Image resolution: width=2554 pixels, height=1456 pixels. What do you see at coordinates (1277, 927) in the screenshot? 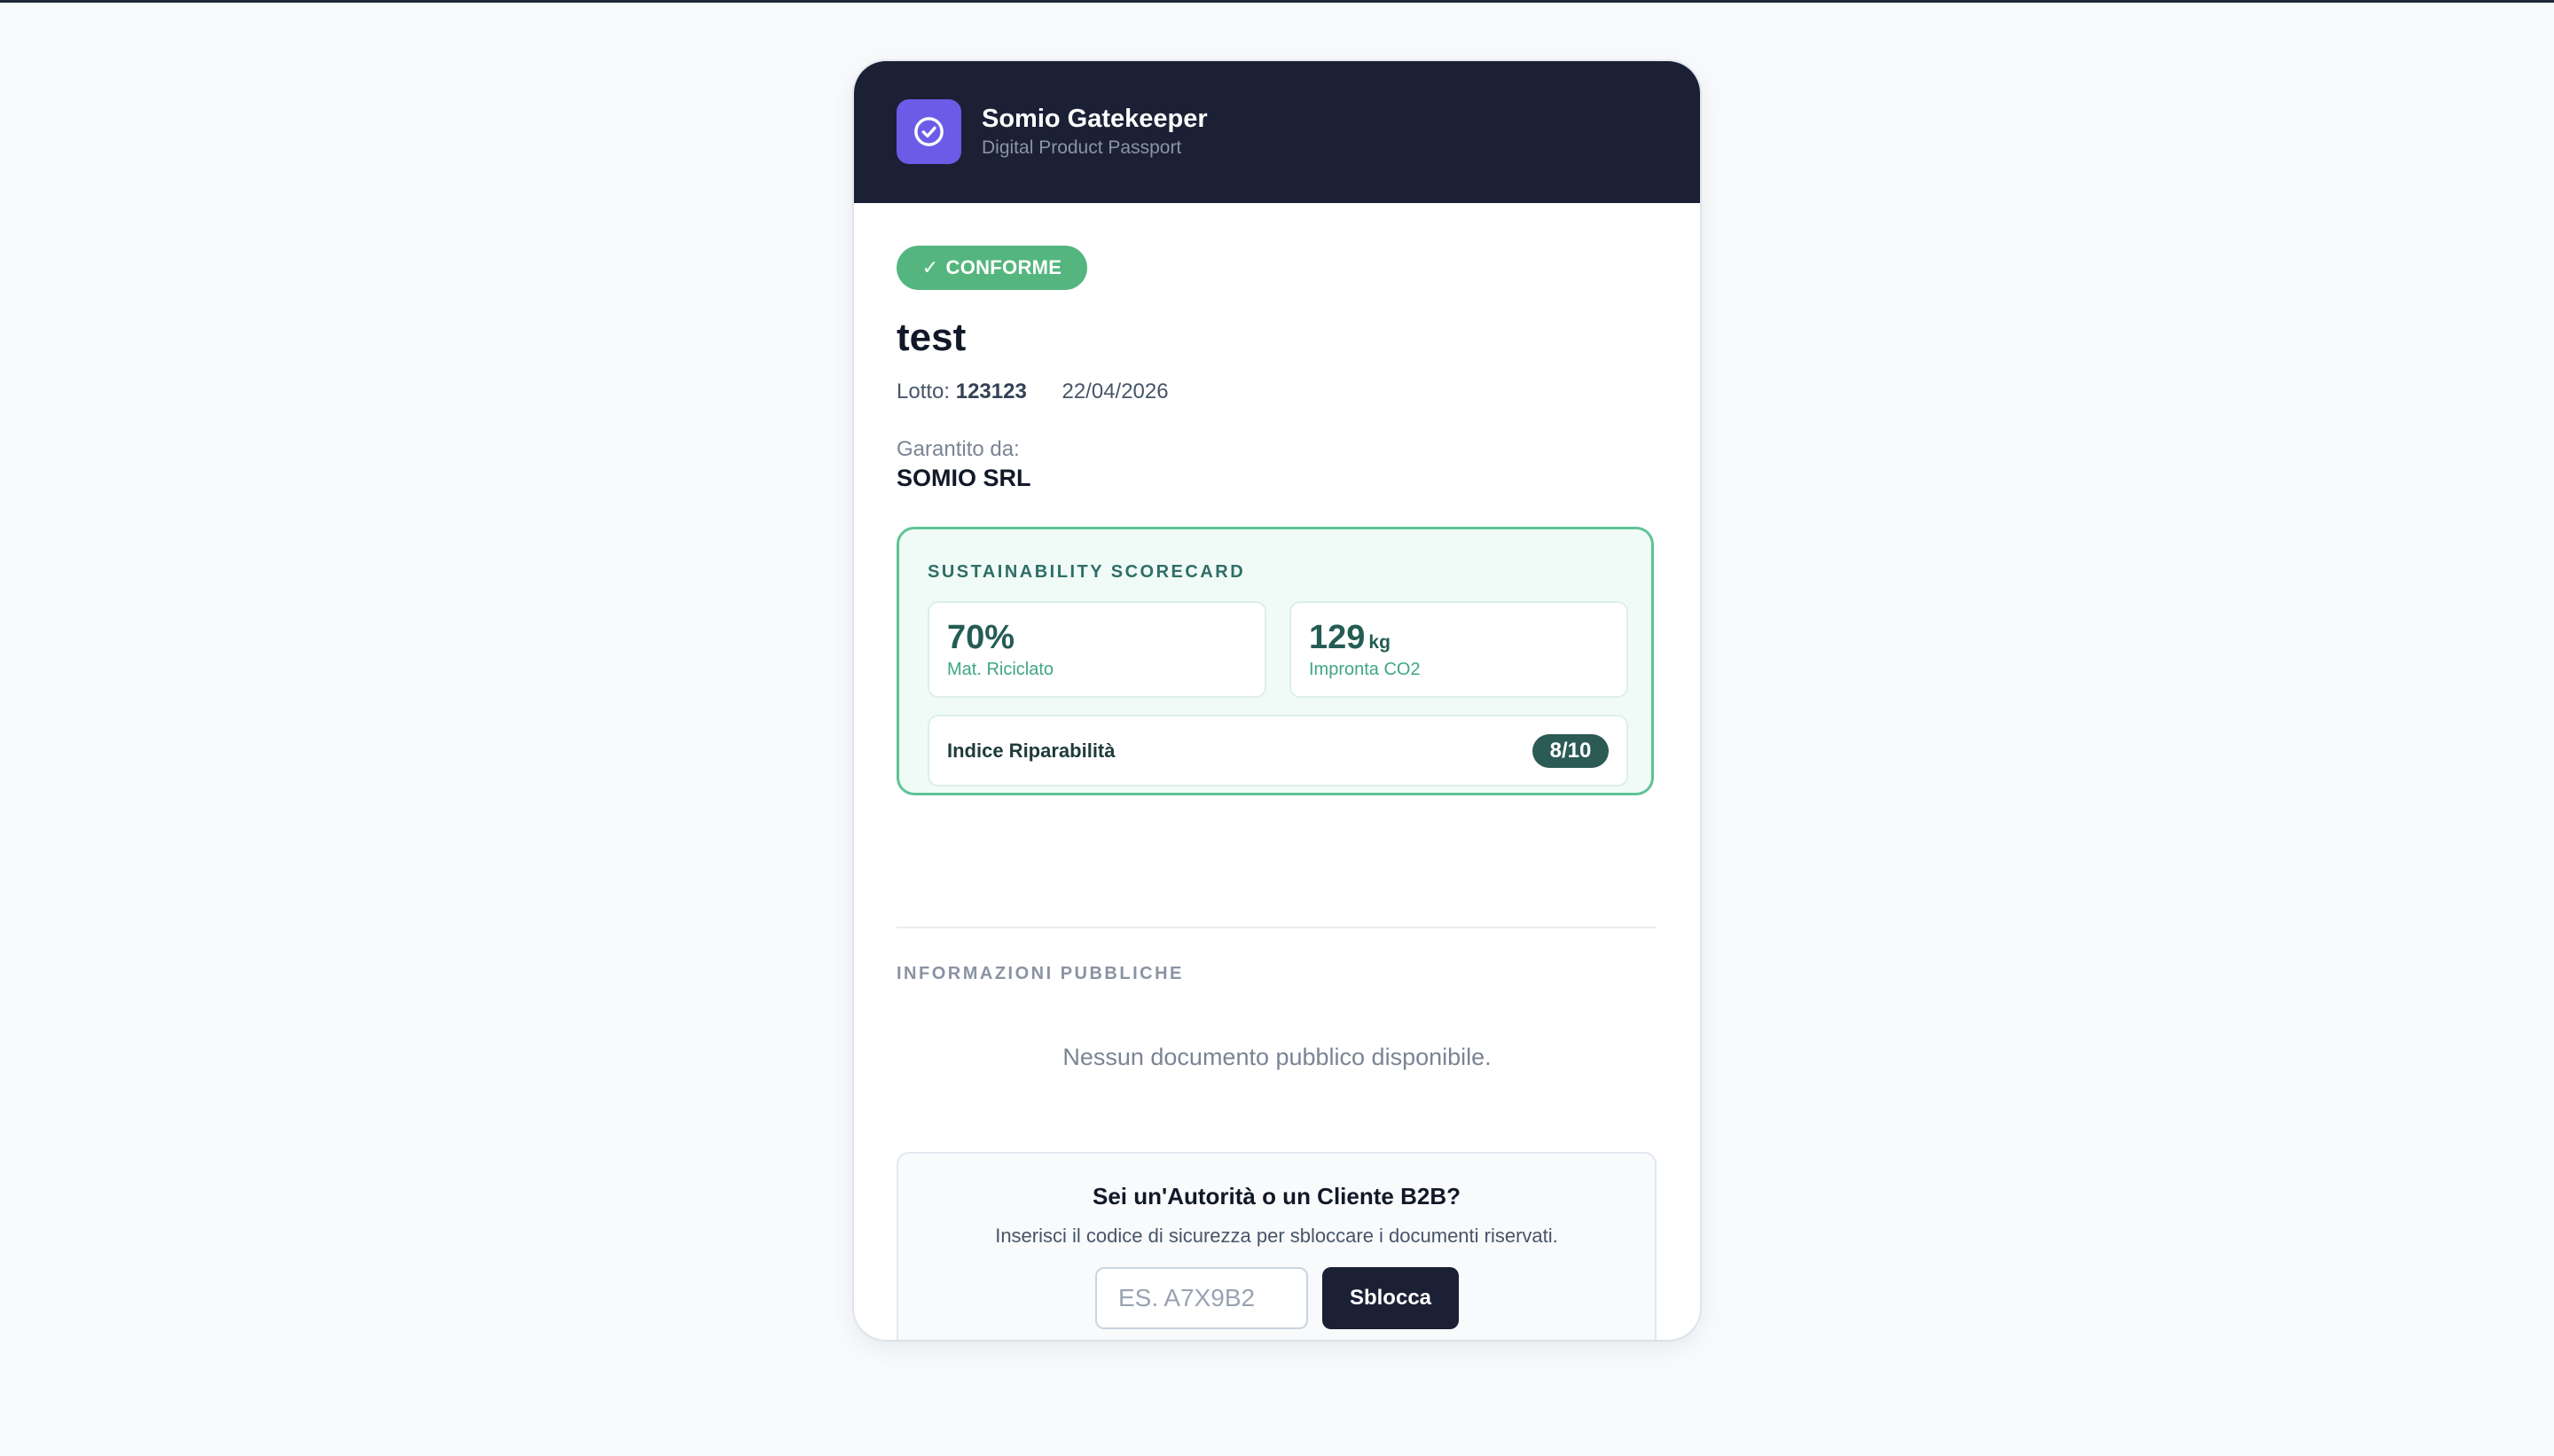
I see `section-divider` at bounding box center [1277, 927].